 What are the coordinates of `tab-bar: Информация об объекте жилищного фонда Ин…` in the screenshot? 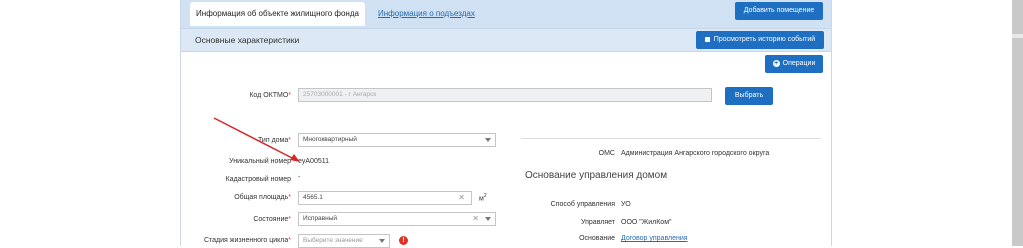 It's located at (506, 14).